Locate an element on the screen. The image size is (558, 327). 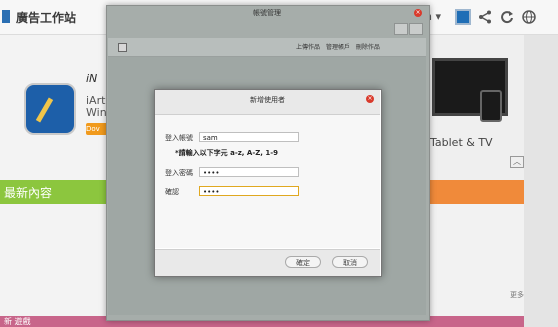
app-icon is located at coordinates (50, 109).